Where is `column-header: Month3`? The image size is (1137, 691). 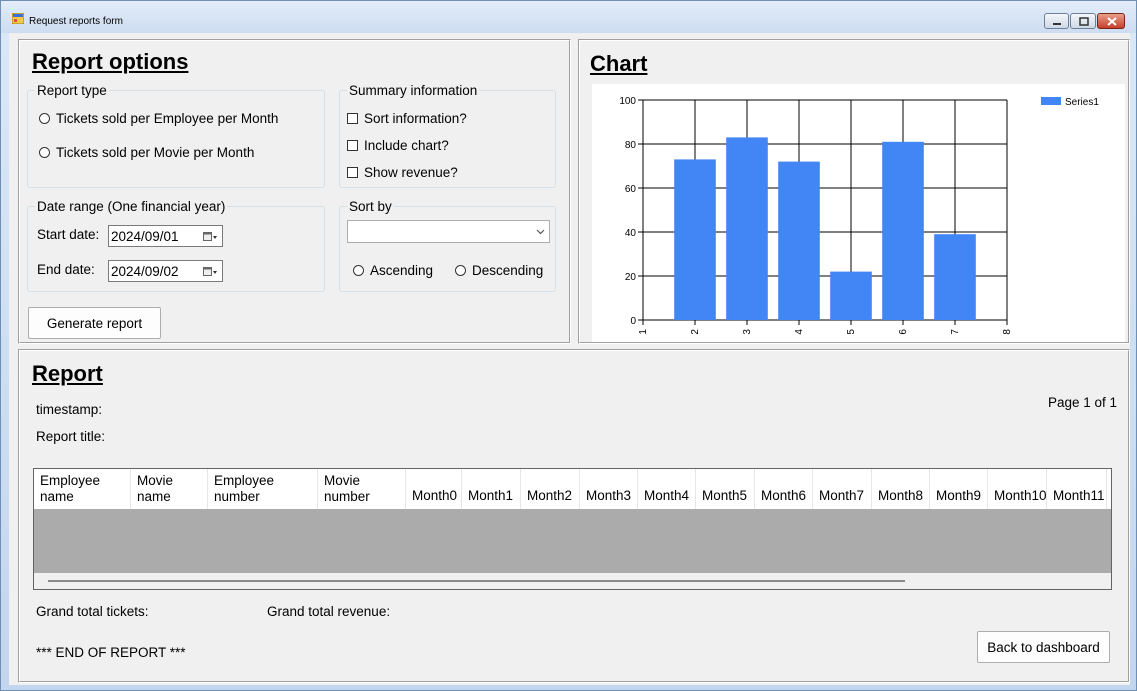
column-header: Month3 is located at coordinates (609, 489).